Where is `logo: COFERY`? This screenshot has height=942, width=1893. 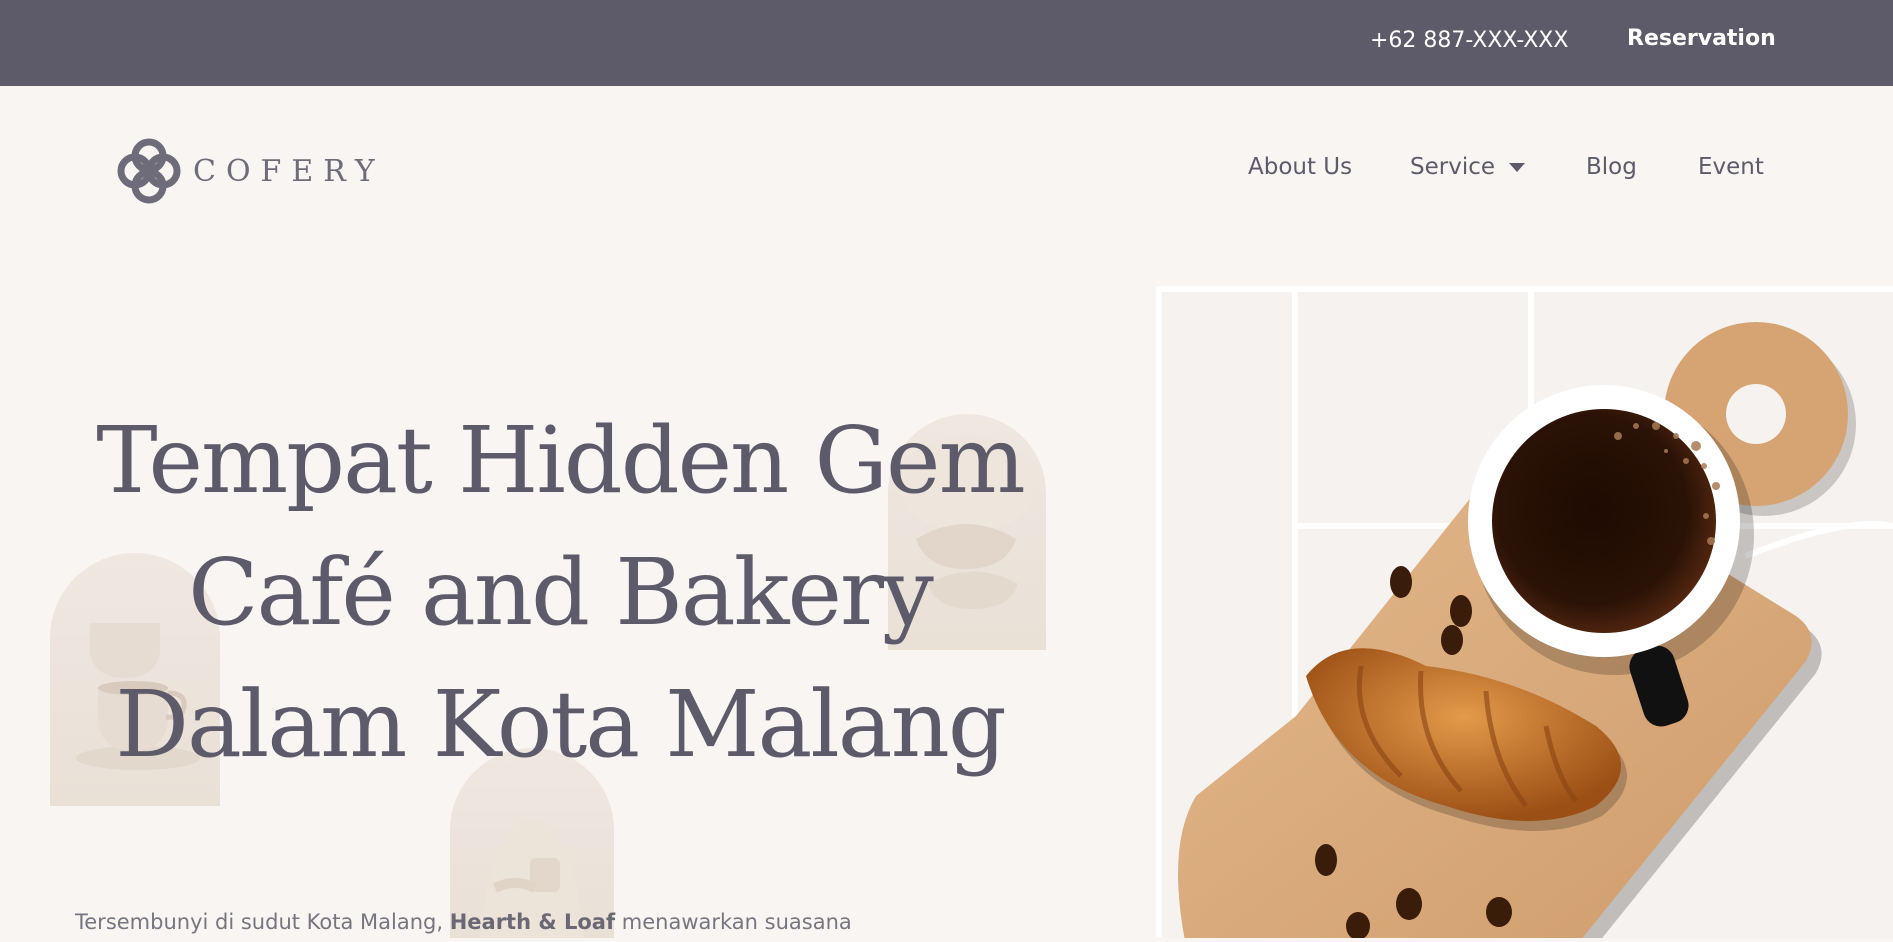 logo: COFERY is located at coordinates (250, 171).